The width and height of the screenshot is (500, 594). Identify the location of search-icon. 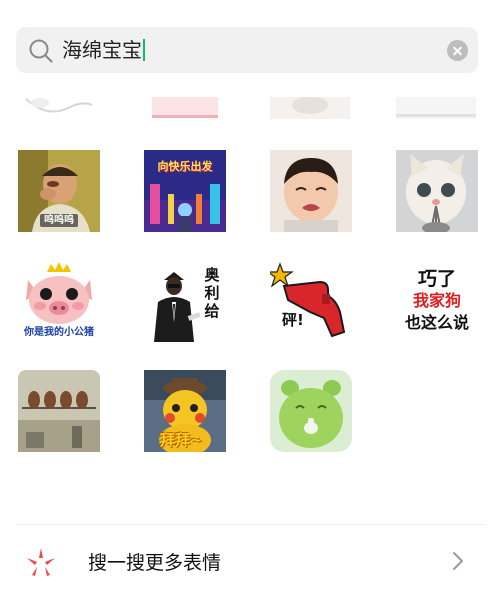
(41, 51).